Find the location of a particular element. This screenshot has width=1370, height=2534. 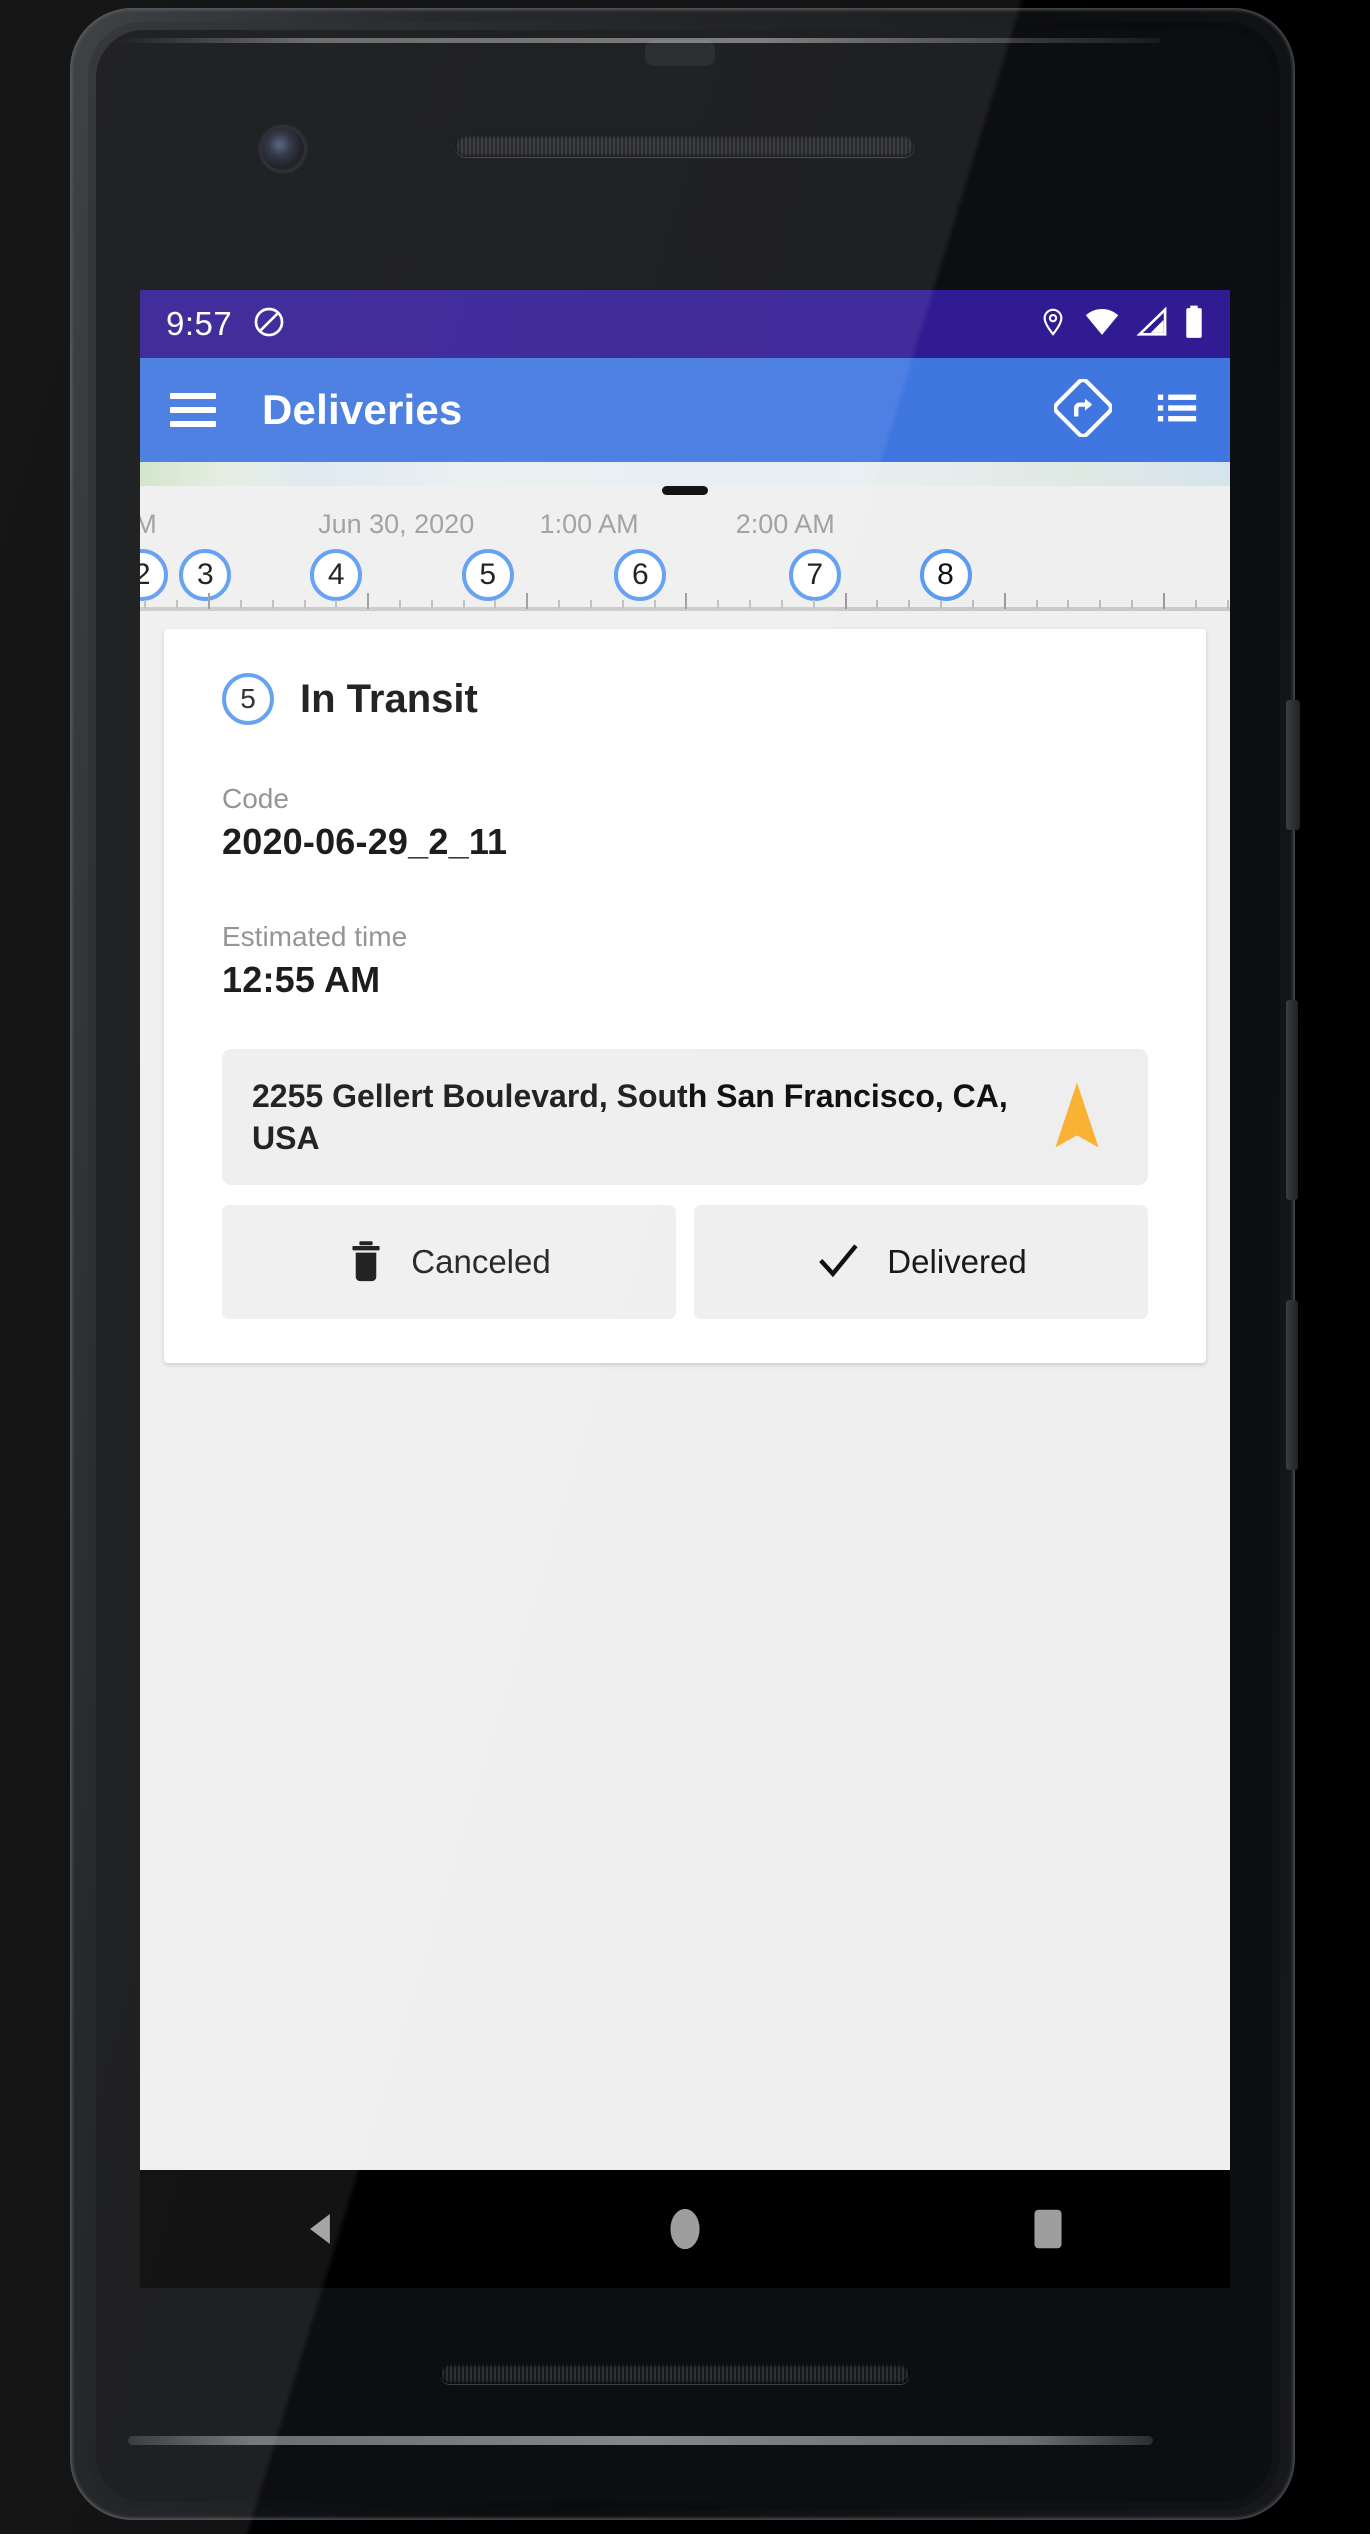

field-label-estimated-time: Estimated time is located at coordinates (315, 936).